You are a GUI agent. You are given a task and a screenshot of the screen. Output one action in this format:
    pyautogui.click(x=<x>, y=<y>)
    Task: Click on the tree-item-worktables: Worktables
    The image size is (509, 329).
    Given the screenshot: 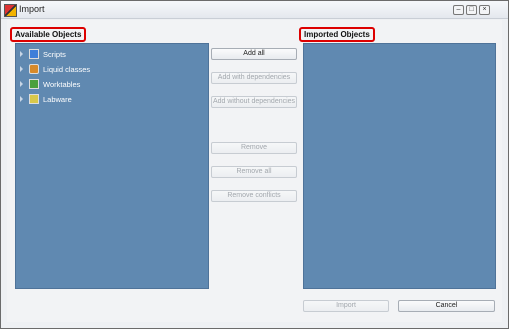 What is the action you would take?
    pyautogui.click(x=50, y=84)
    